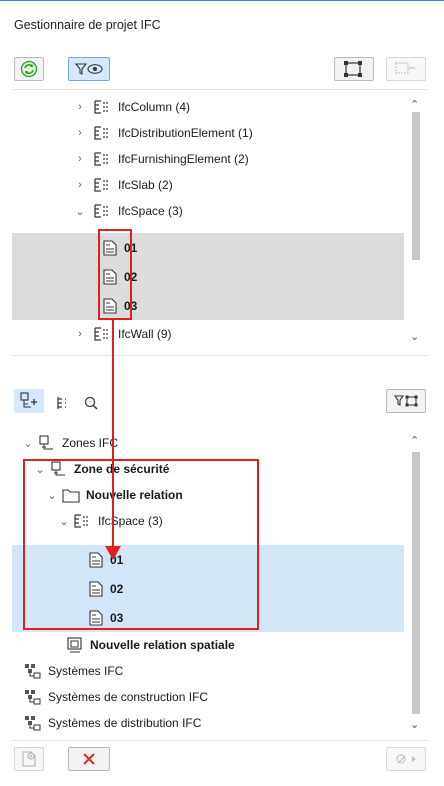 The width and height of the screenshot is (444, 786). Describe the element at coordinates (185, 133) in the screenshot. I see `tree-item-label: IfcDistributionElement (1)` at that location.